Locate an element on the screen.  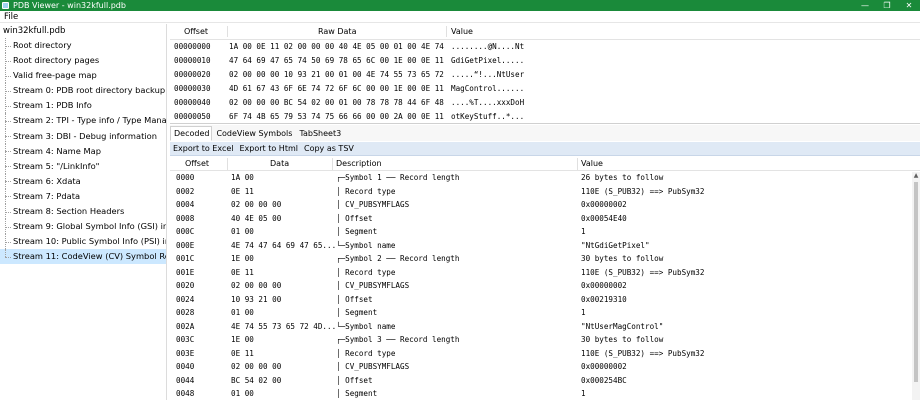
decoded-scrollbar: ▲ is located at coordinates (916, 286).